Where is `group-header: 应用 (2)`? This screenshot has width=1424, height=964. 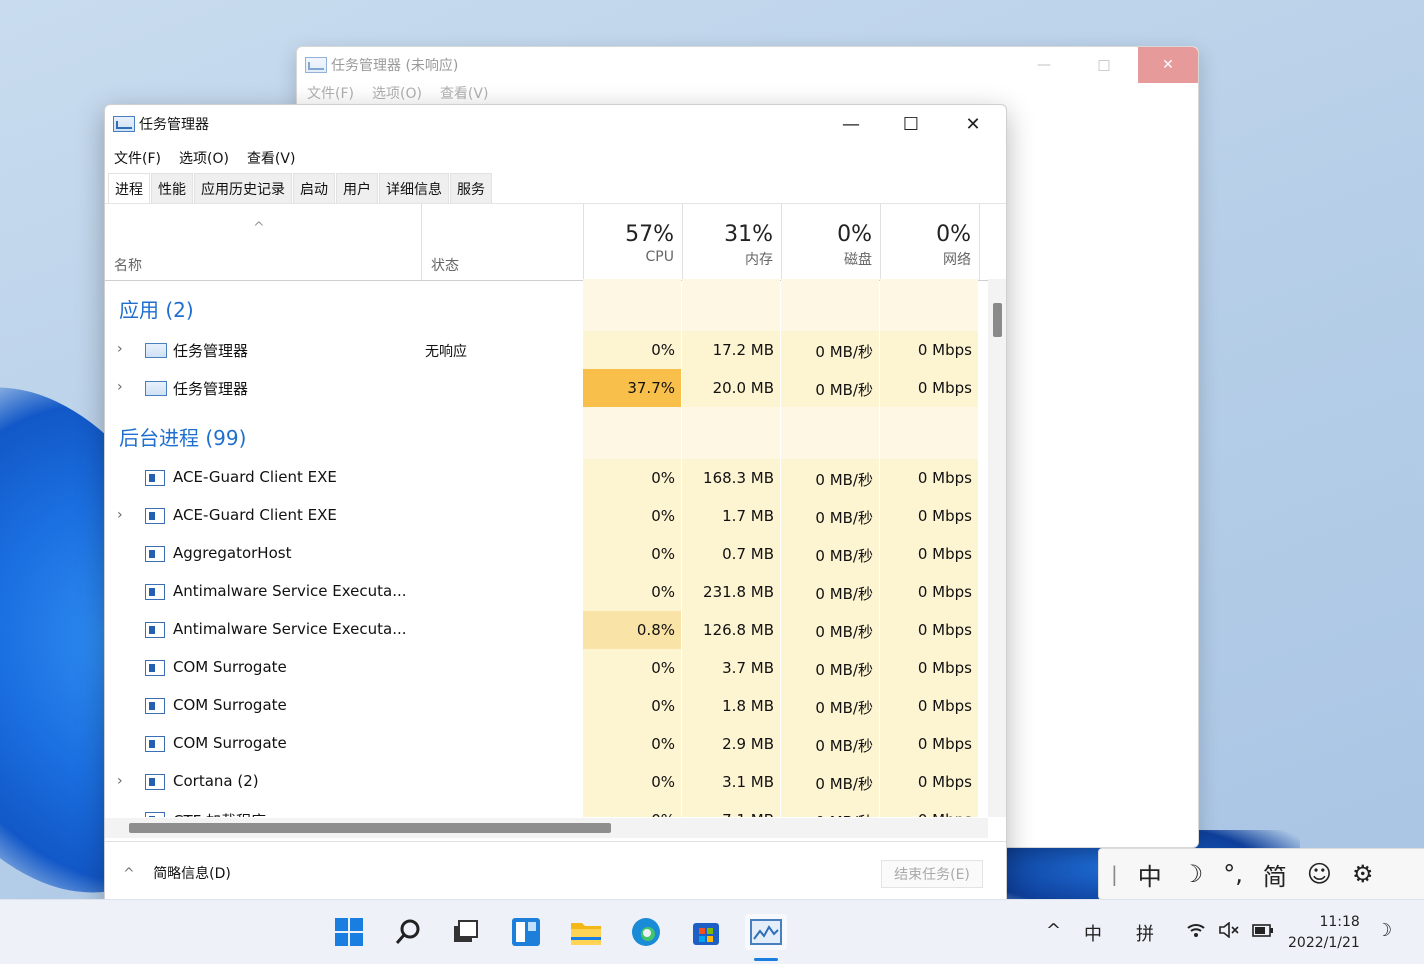 group-header: 应用 (2) is located at coordinates (546, 305).